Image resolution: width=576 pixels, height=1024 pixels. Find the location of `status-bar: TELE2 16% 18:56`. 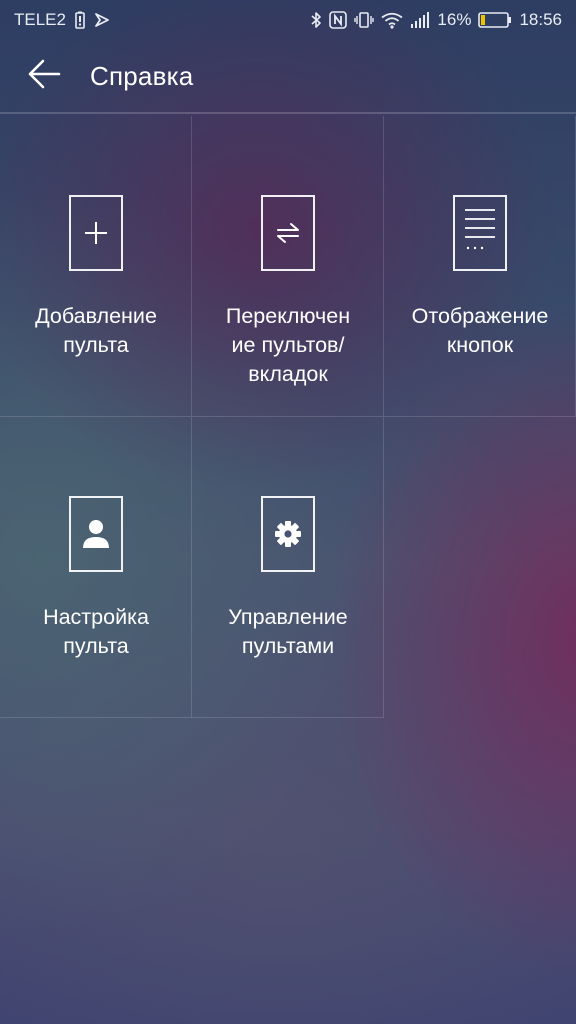

status-bar: TELE2 16% 18:56 is located at coordinates (288, 20).